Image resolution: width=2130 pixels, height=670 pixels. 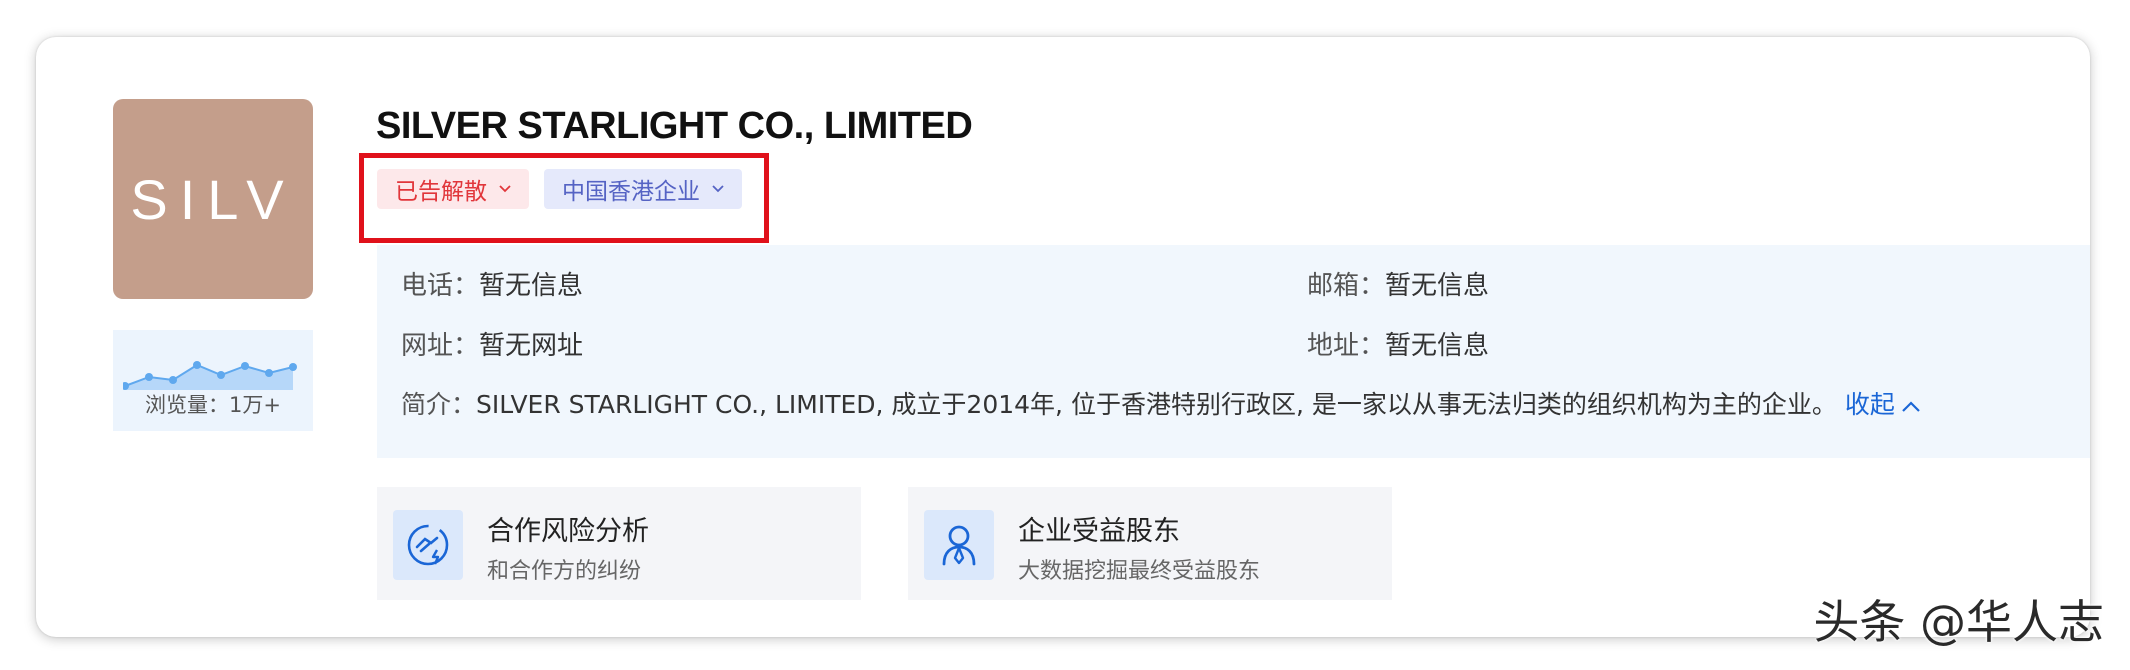 I want to click on logo-text: SILV, so click(x=213, y=199).